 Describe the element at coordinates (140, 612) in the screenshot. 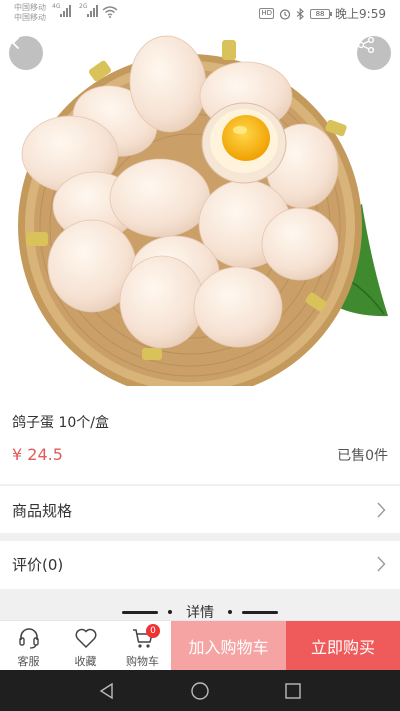

I see `details-dash-left` at that location.